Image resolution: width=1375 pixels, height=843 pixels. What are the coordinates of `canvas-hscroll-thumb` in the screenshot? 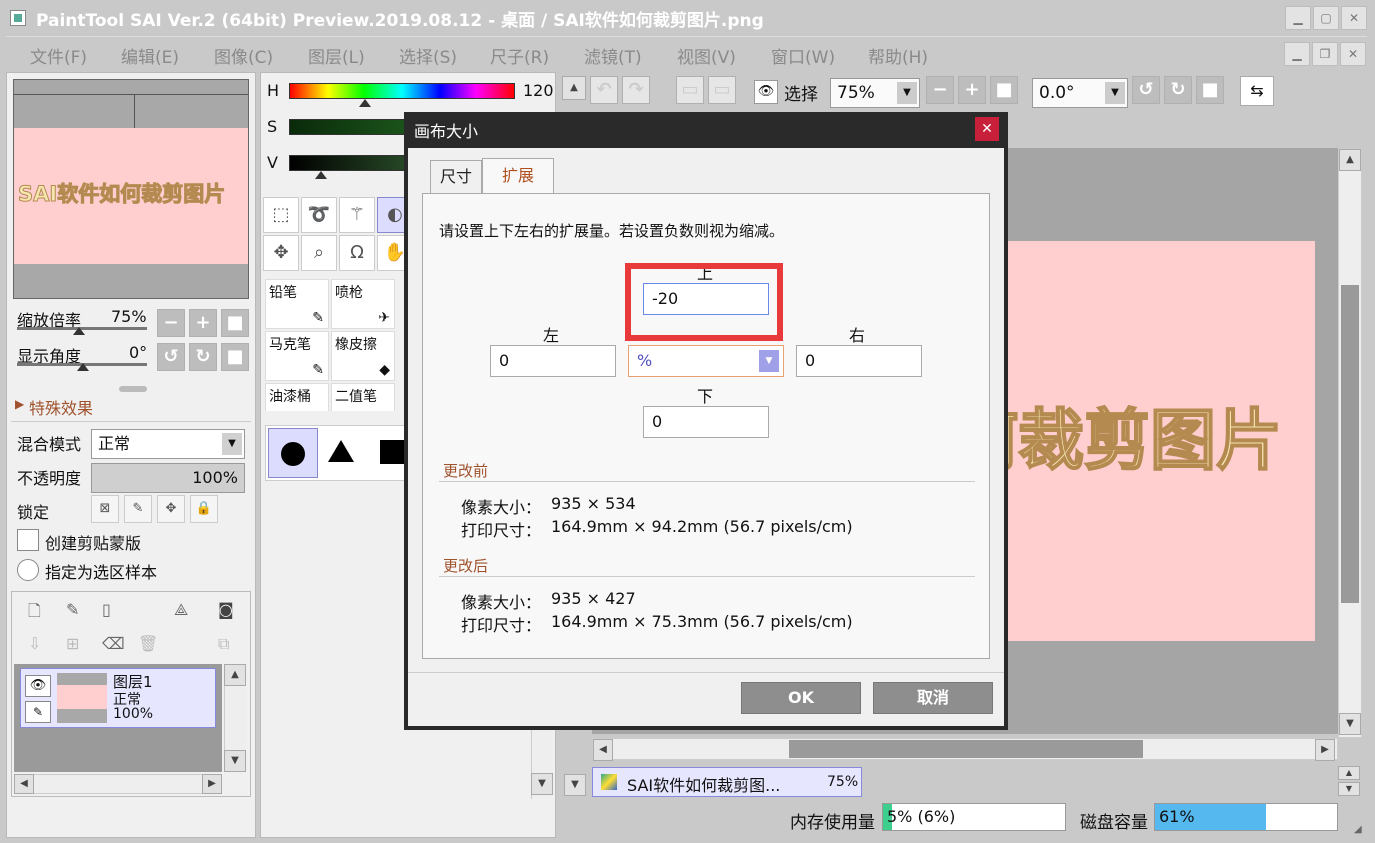 It's located at (966, 749).